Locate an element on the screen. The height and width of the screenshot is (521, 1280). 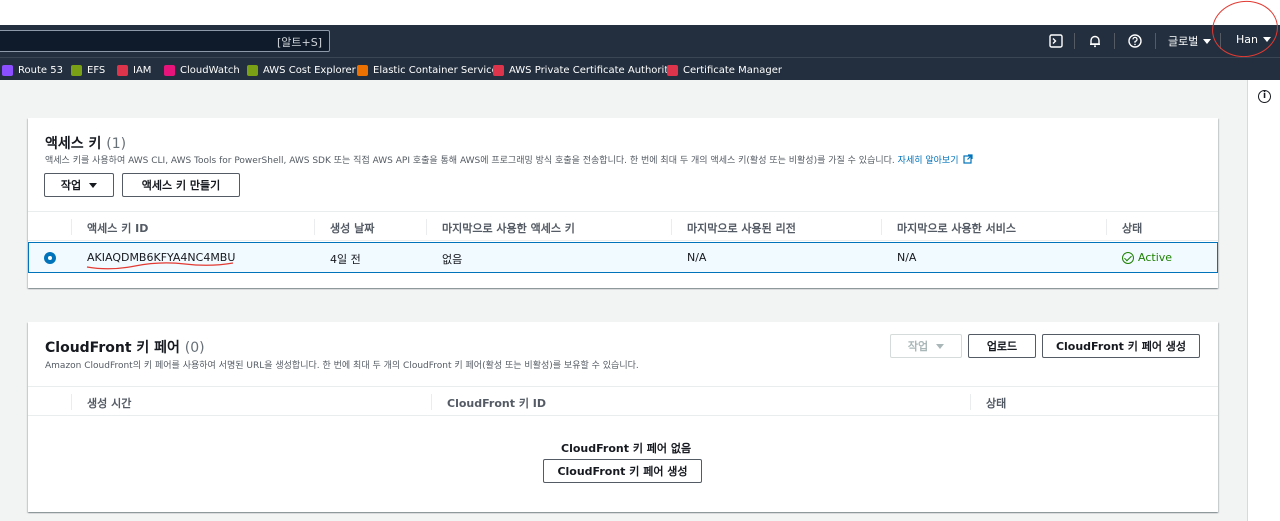
favorite-certificate-manager: Certificate Manager is located at coordinates (724, 70).